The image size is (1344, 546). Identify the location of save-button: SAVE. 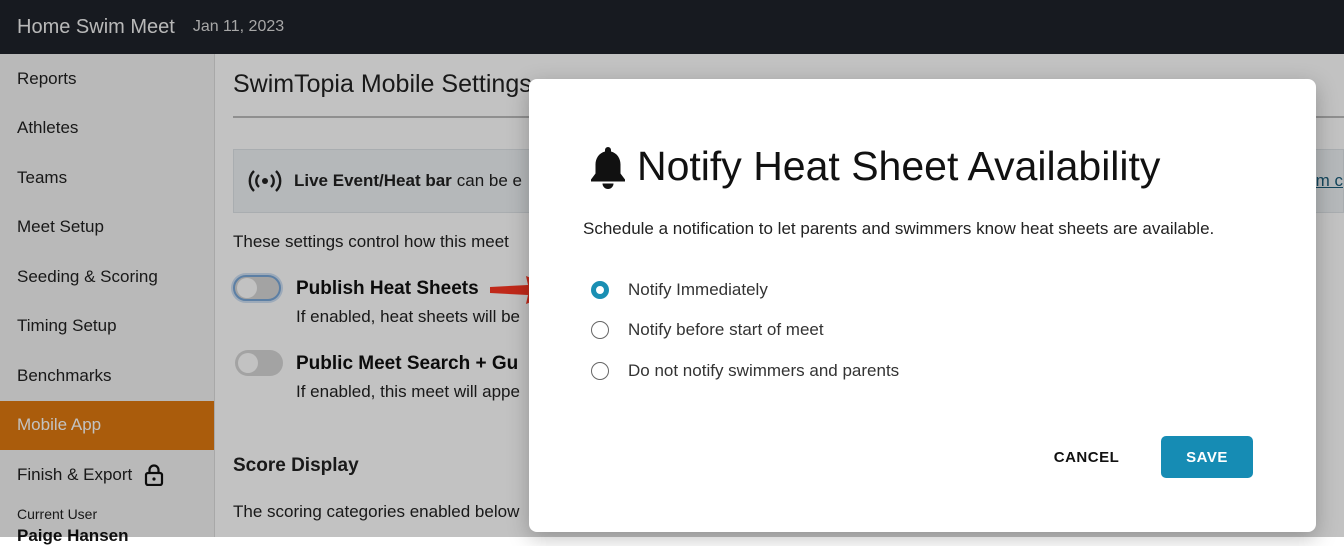
(1207, 457).